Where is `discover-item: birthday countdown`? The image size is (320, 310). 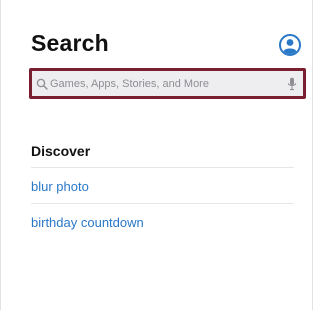
discover-item: birthday countdown is located at coordinates (87, 222).